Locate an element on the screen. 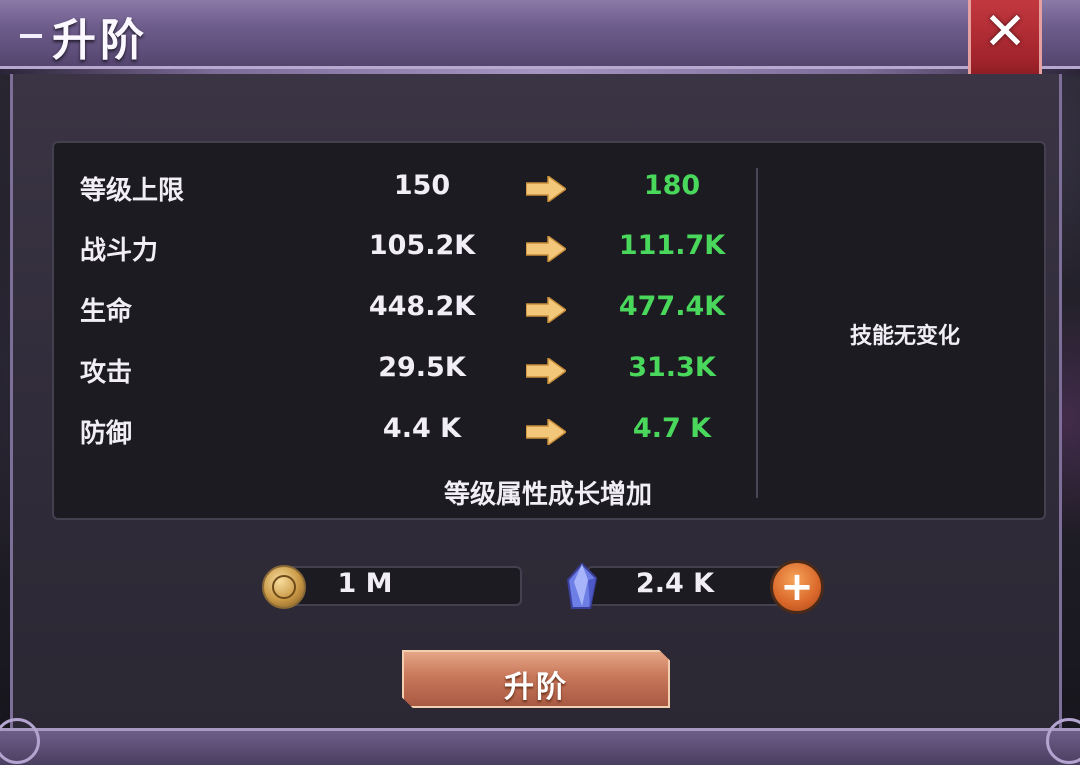 This screenshot has height=765, width=1080. stat-label: 防御 is located at coordinates (106, 434).